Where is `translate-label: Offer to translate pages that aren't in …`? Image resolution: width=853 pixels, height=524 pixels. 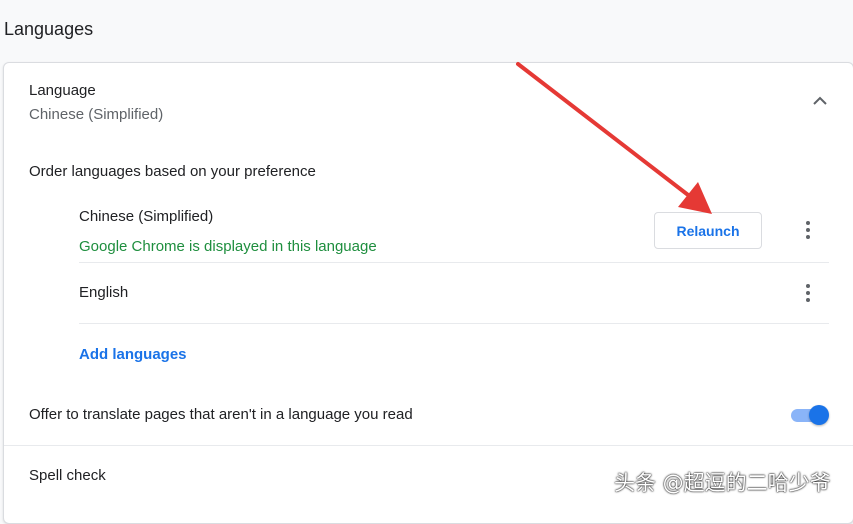
translate-label: Offer to translate pages that aren't in … is located at coordinates (221, 414).